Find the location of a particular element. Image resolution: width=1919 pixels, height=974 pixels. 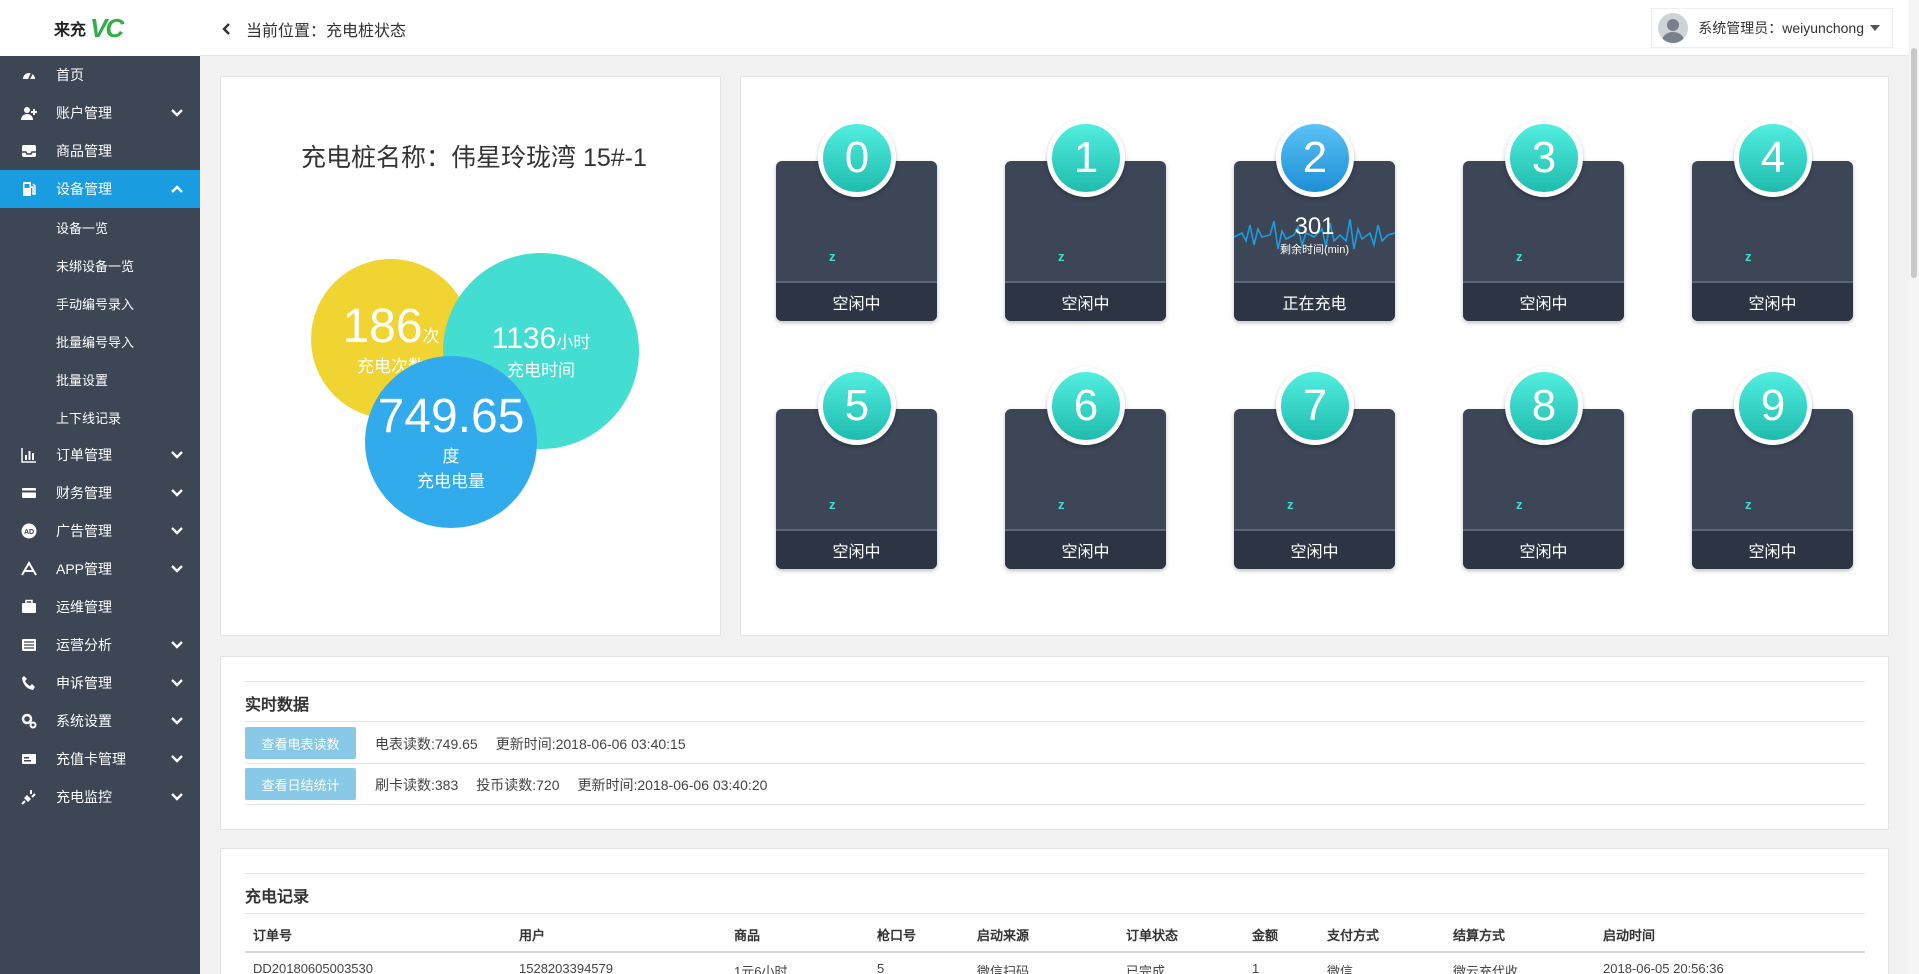

sidebar-item-account: 账户管理 is located at coordinates (100, 113).